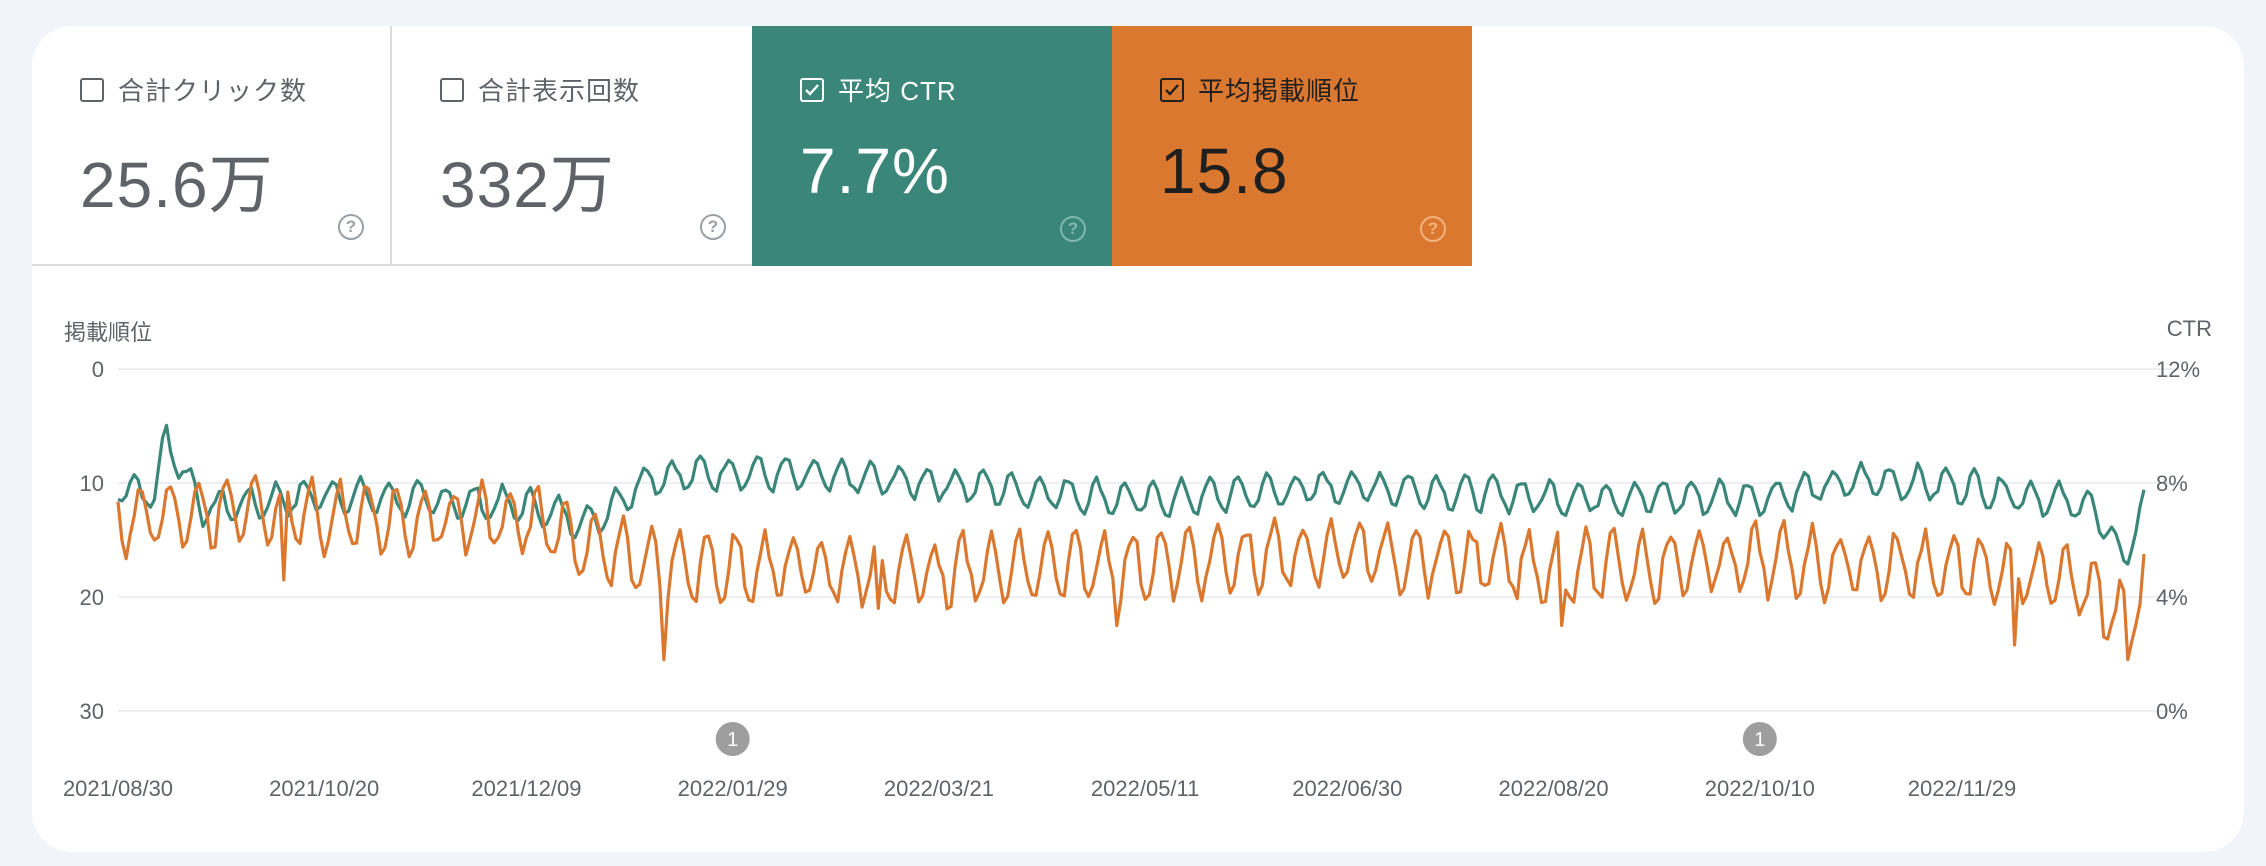 This screenshot has height=866, width=2266. Describe the element at coordinates (2172, 483) in the screenshot. I see `right-tick-label: 8%` at that location.